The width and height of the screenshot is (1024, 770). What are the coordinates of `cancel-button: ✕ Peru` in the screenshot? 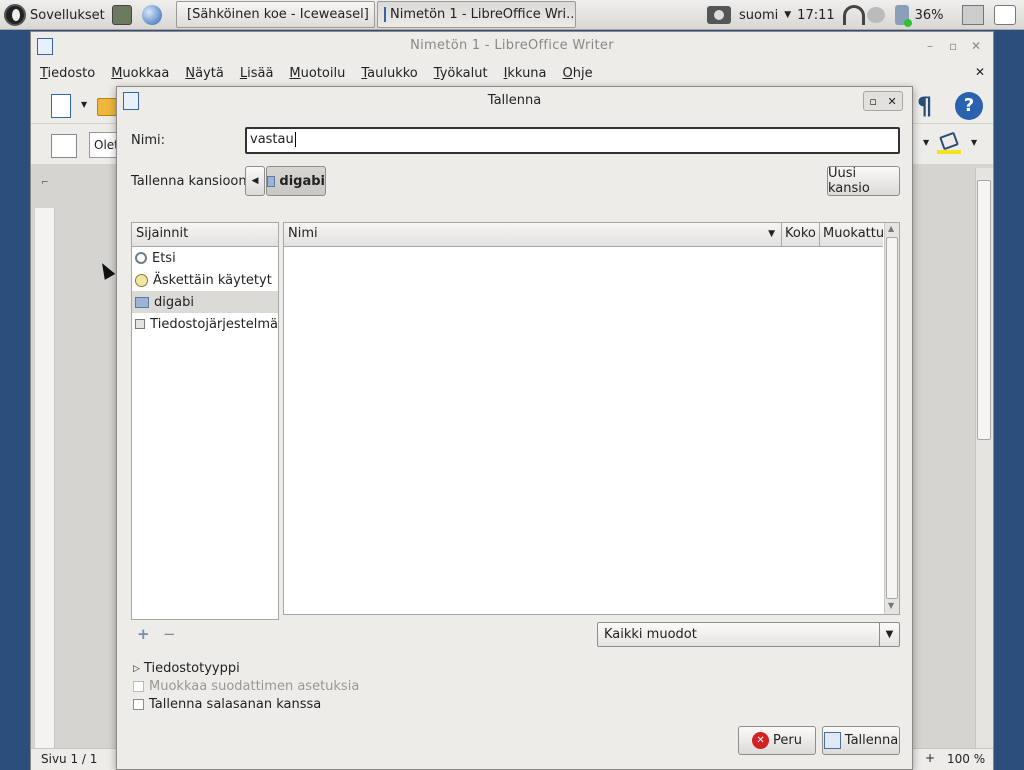 It's located at (777, 740).